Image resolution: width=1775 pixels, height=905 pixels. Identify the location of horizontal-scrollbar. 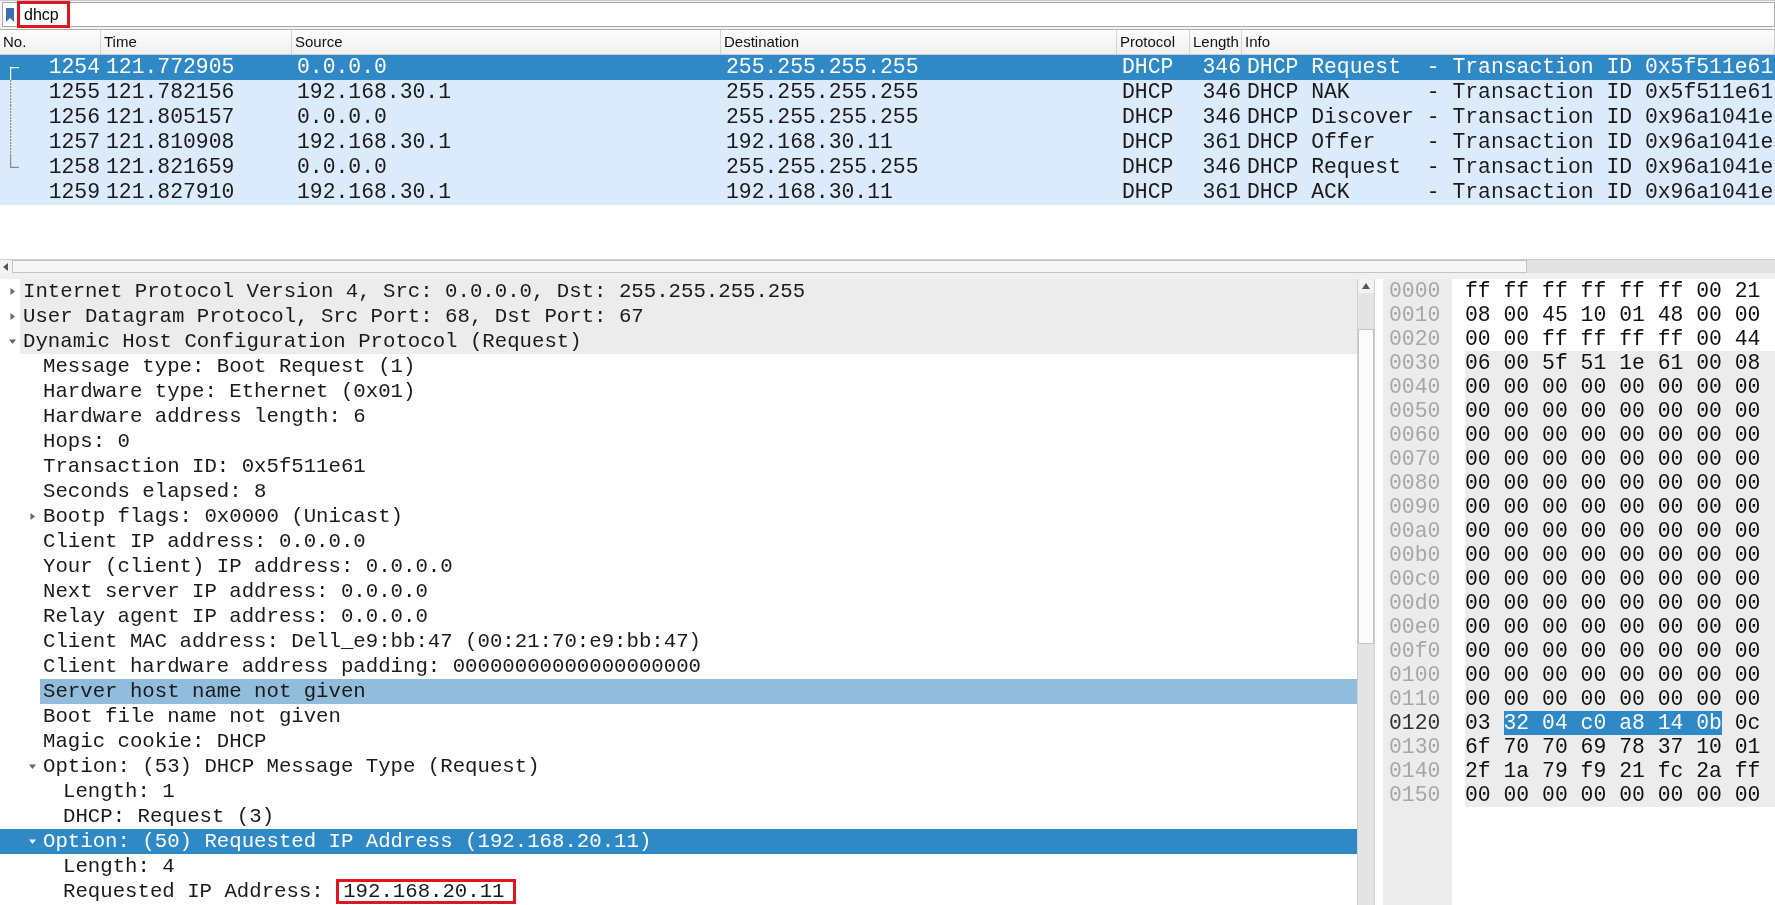
(887, 266).